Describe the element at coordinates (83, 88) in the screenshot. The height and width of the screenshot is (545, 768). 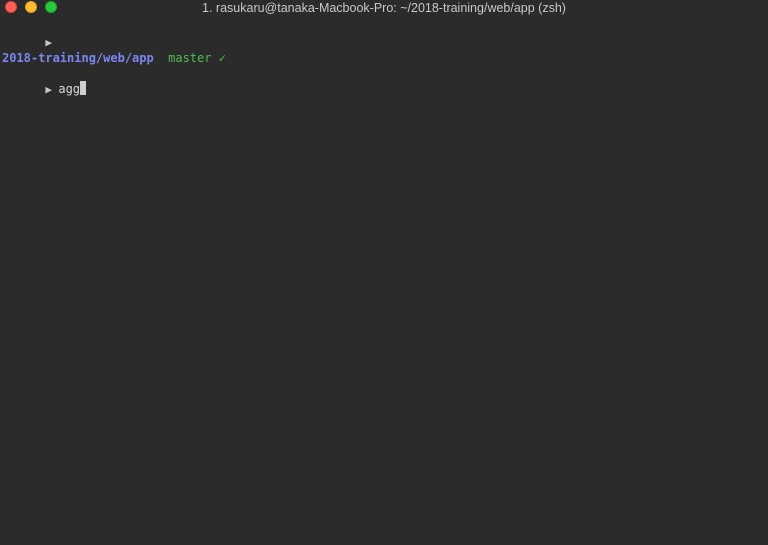
I see `text-cursor` at that location.